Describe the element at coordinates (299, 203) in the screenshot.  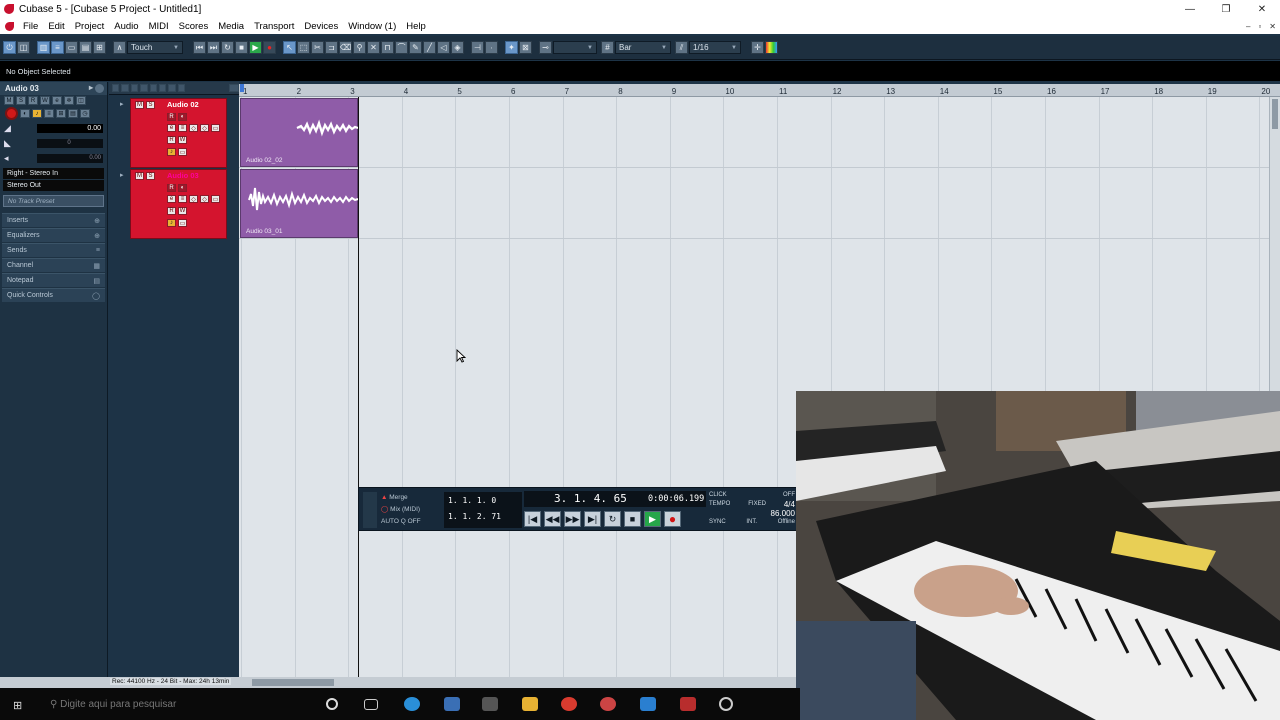
I see `audio-event-audio-03-01: Audio 03_01` at that location.